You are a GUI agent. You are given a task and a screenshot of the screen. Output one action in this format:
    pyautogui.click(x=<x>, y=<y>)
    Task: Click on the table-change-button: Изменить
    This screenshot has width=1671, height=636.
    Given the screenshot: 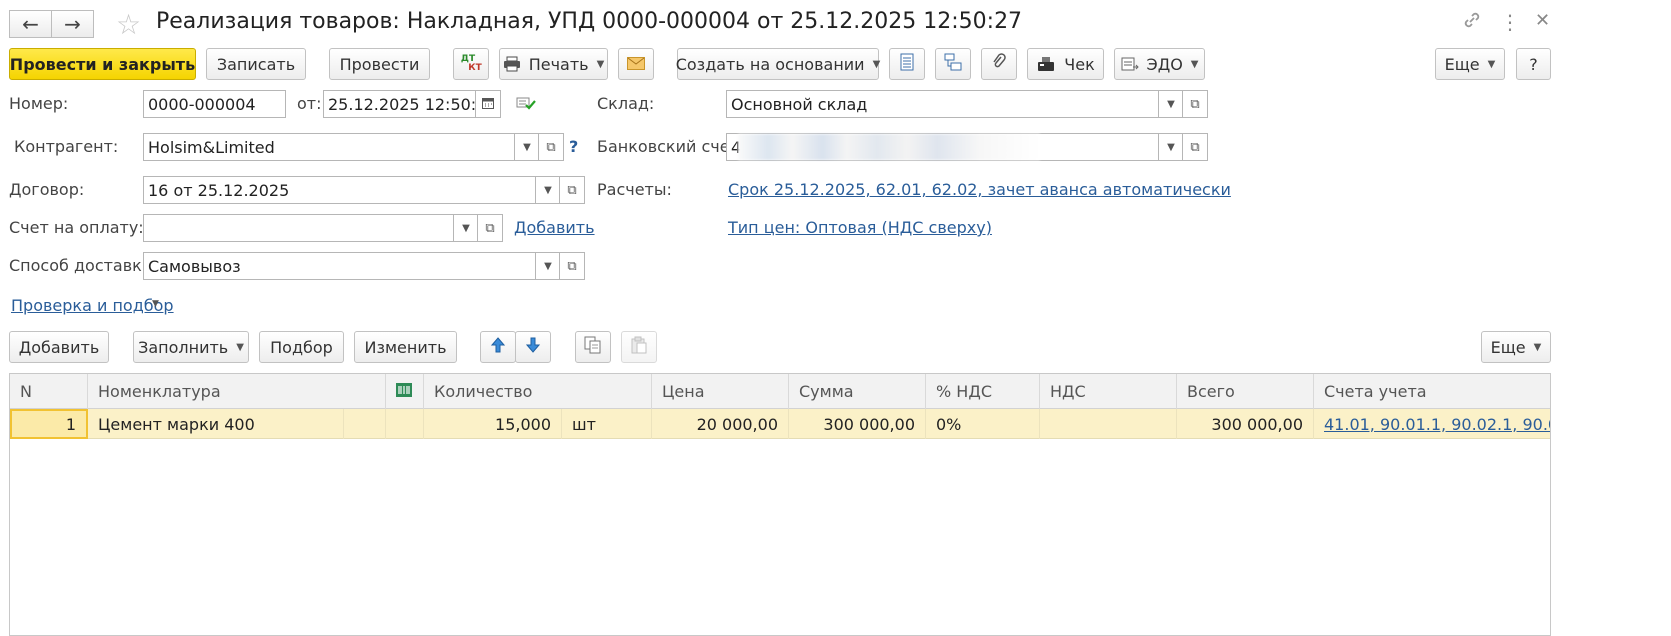 What is the action you would take?
    pyautogui.click(x=405, y=347)
    